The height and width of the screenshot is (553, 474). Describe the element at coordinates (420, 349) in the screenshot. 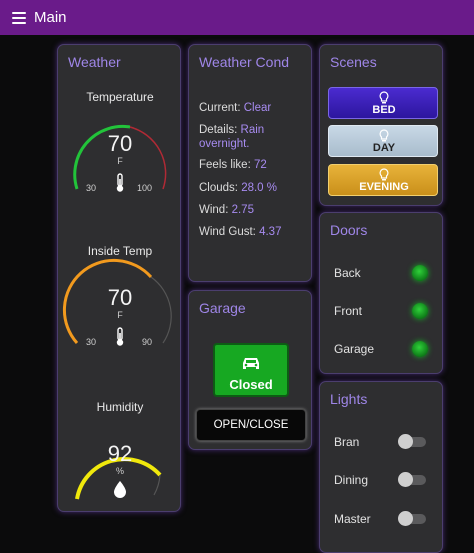

I see `door-garage-status-indicator` at that location.